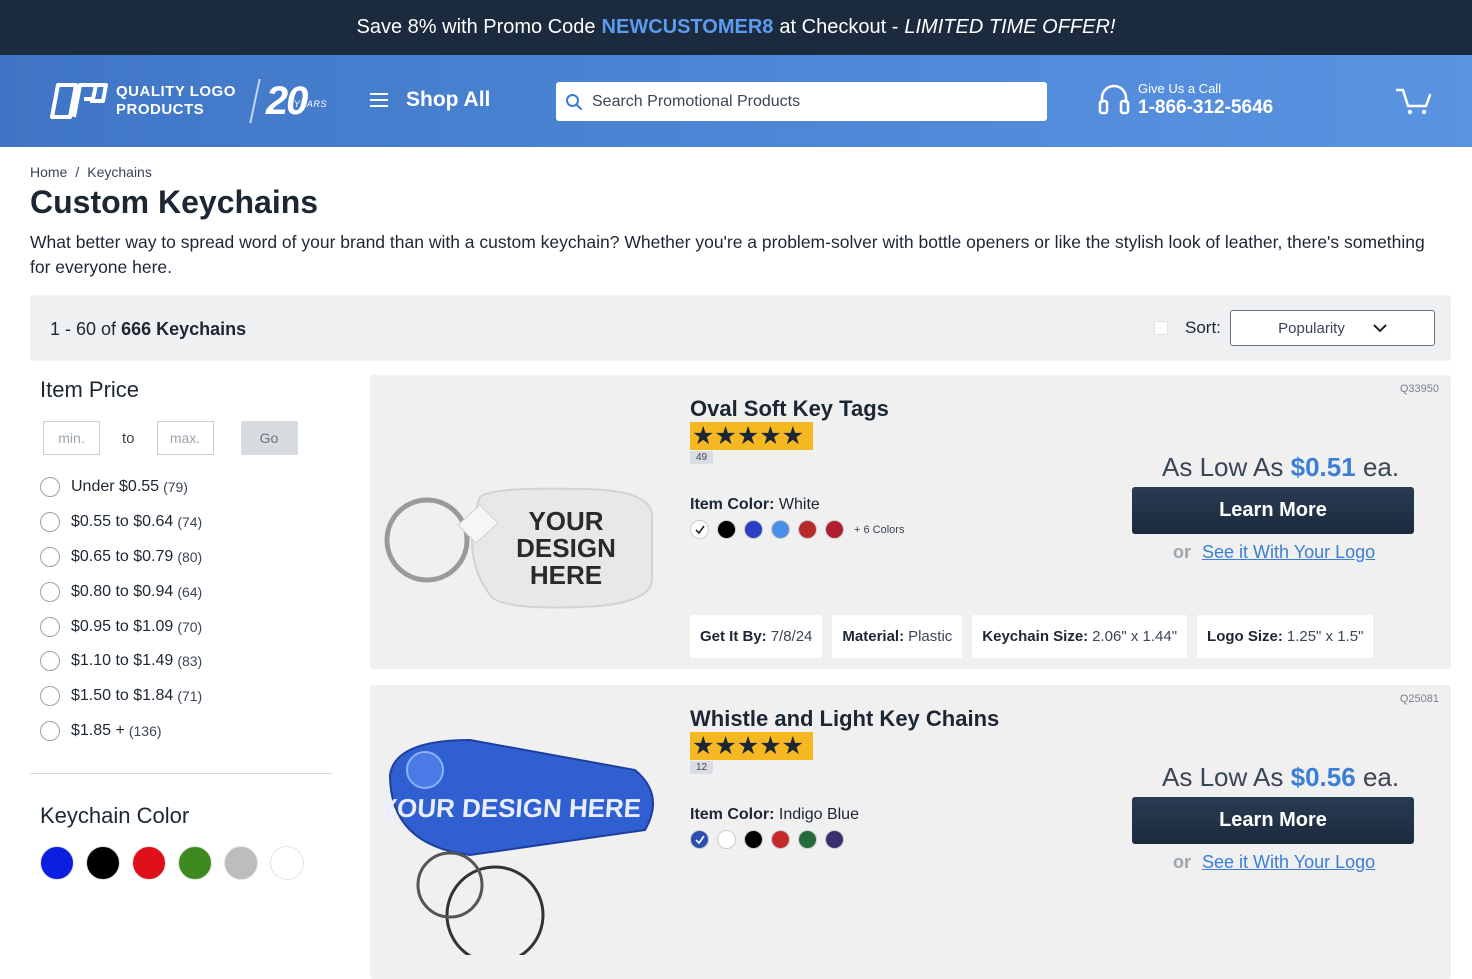 This screenshot has height=979, width=1472. What do you see at coordinates (128, 438) in the screenshot?
I see `price-to-label: to` at bounding box center [128, 438].